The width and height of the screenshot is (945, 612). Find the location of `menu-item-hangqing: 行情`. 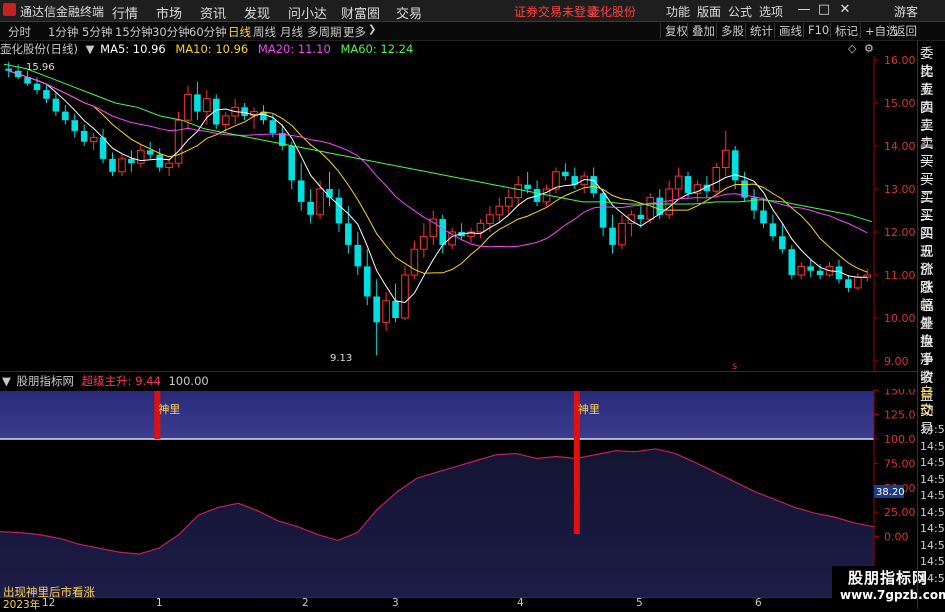

menu-item-hangqing: 行情 is located at coordinates (125, 12).